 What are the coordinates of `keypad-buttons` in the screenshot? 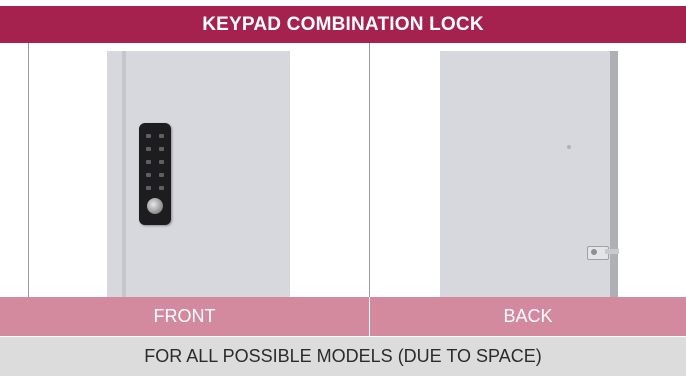 It's located at (155, 162).